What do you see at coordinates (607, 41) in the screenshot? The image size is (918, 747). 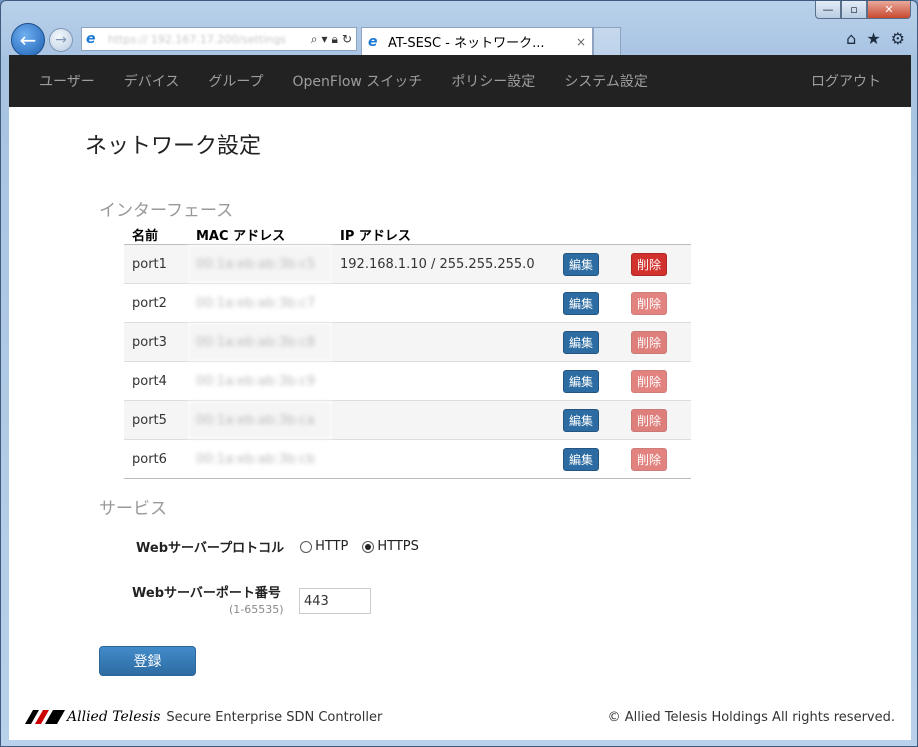 I see `new-tab-button` at bounding box center [607, 41].